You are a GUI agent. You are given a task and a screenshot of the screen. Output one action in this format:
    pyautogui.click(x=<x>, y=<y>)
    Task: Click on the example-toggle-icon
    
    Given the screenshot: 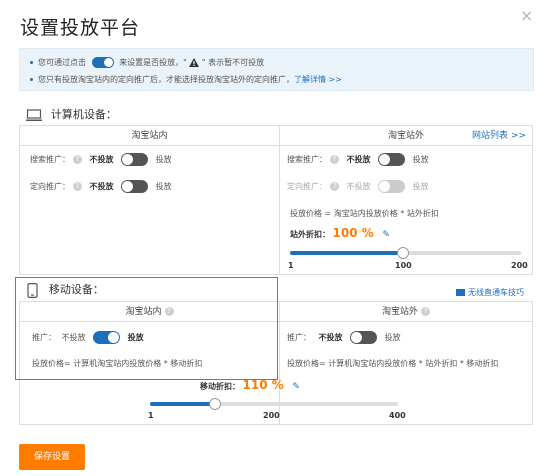 What is the action you would take?
    pyautogui.click(x=102, y=62)
    